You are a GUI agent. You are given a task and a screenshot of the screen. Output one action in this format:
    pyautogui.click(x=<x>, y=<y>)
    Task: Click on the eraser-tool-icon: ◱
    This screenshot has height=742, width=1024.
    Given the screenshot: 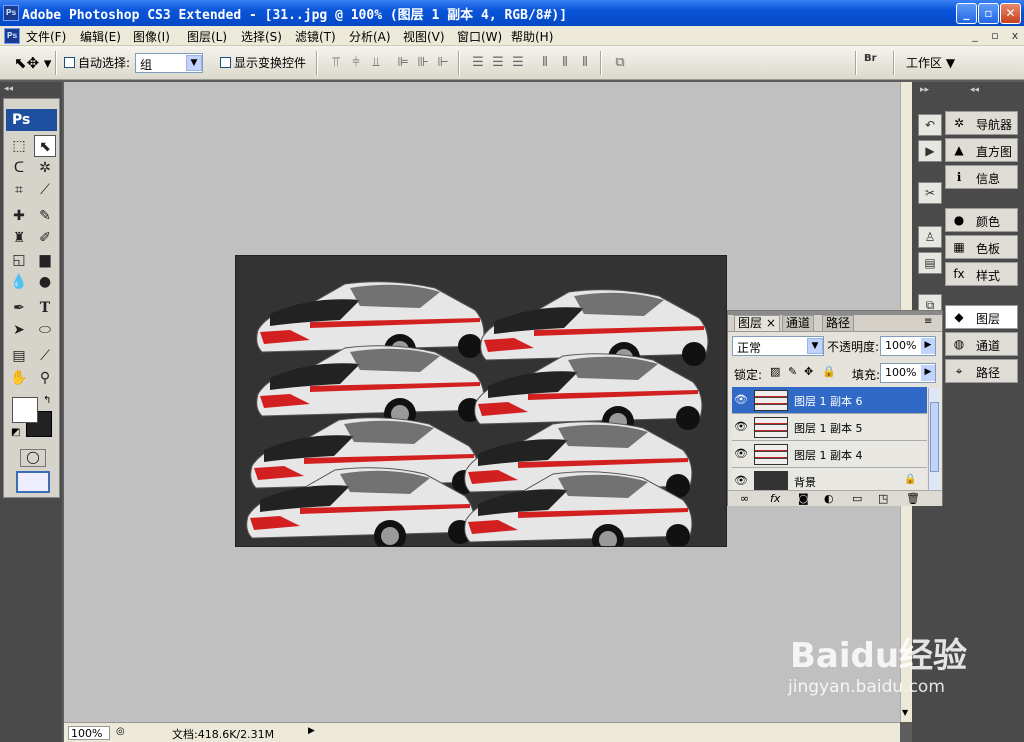 What is the action you would take?
    pyautogui.click(x=19, y=260)
    